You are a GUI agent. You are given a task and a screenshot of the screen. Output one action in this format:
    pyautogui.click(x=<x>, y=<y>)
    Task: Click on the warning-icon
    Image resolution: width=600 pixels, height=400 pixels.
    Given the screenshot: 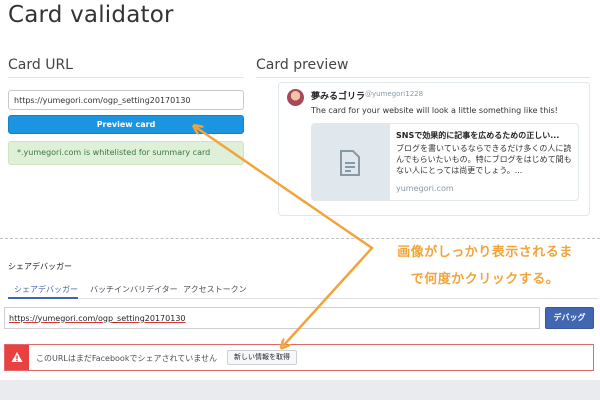 What is the action you would take?
    pyautogui.click(x=17, y=357)
    